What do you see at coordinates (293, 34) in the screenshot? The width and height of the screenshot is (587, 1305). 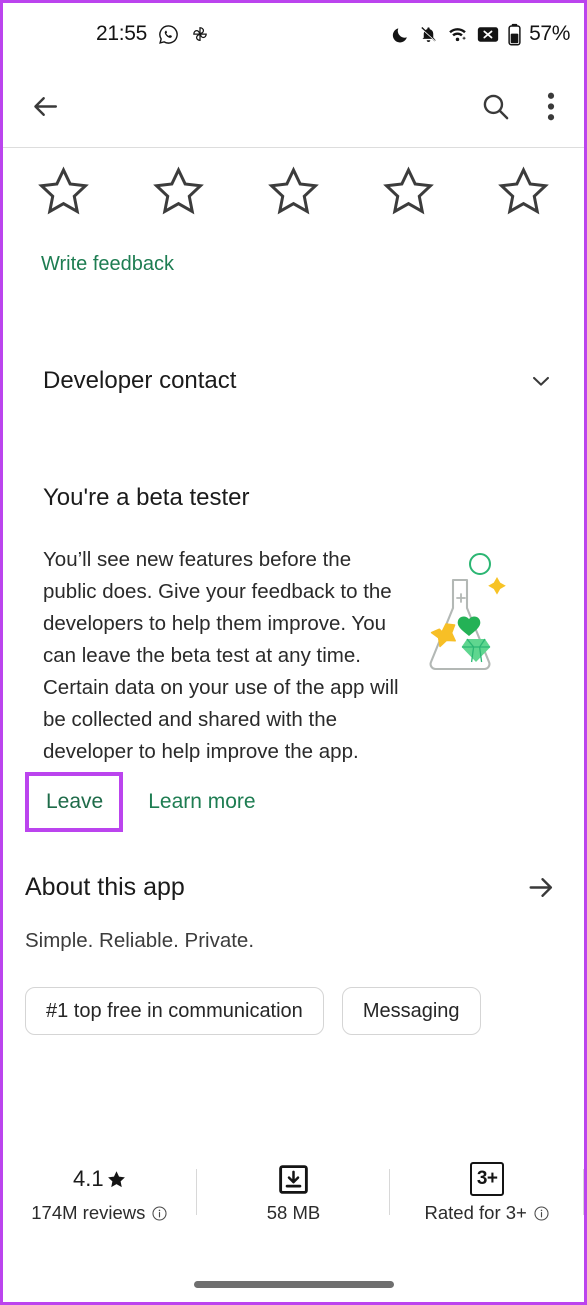 I see `status-bar: 21:55 57%` at bounding box center [293, 34].